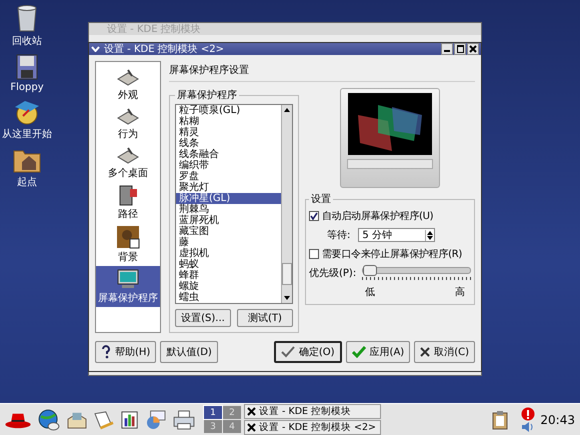 The width and height of the screenshot is (580, 435). I want to click on sidebar-item: 屏幕保护程序, so click(128, 286).